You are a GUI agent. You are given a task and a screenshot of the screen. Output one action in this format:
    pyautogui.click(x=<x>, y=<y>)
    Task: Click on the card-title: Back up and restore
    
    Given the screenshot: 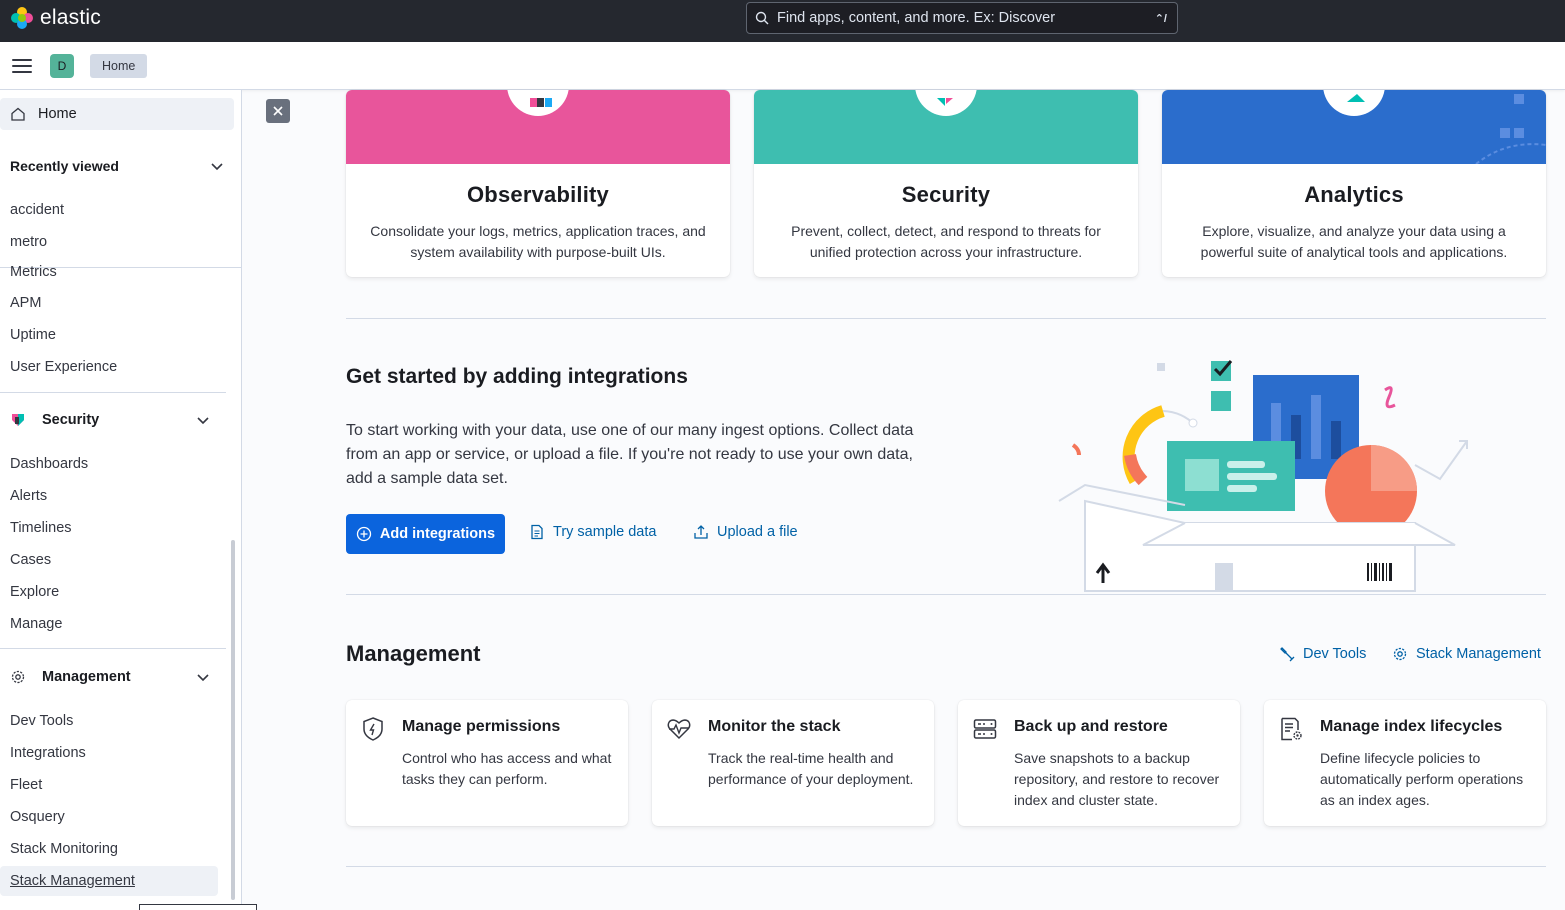 What is the action you would take?
    pyautogui.click(x=1091, y=726)
    